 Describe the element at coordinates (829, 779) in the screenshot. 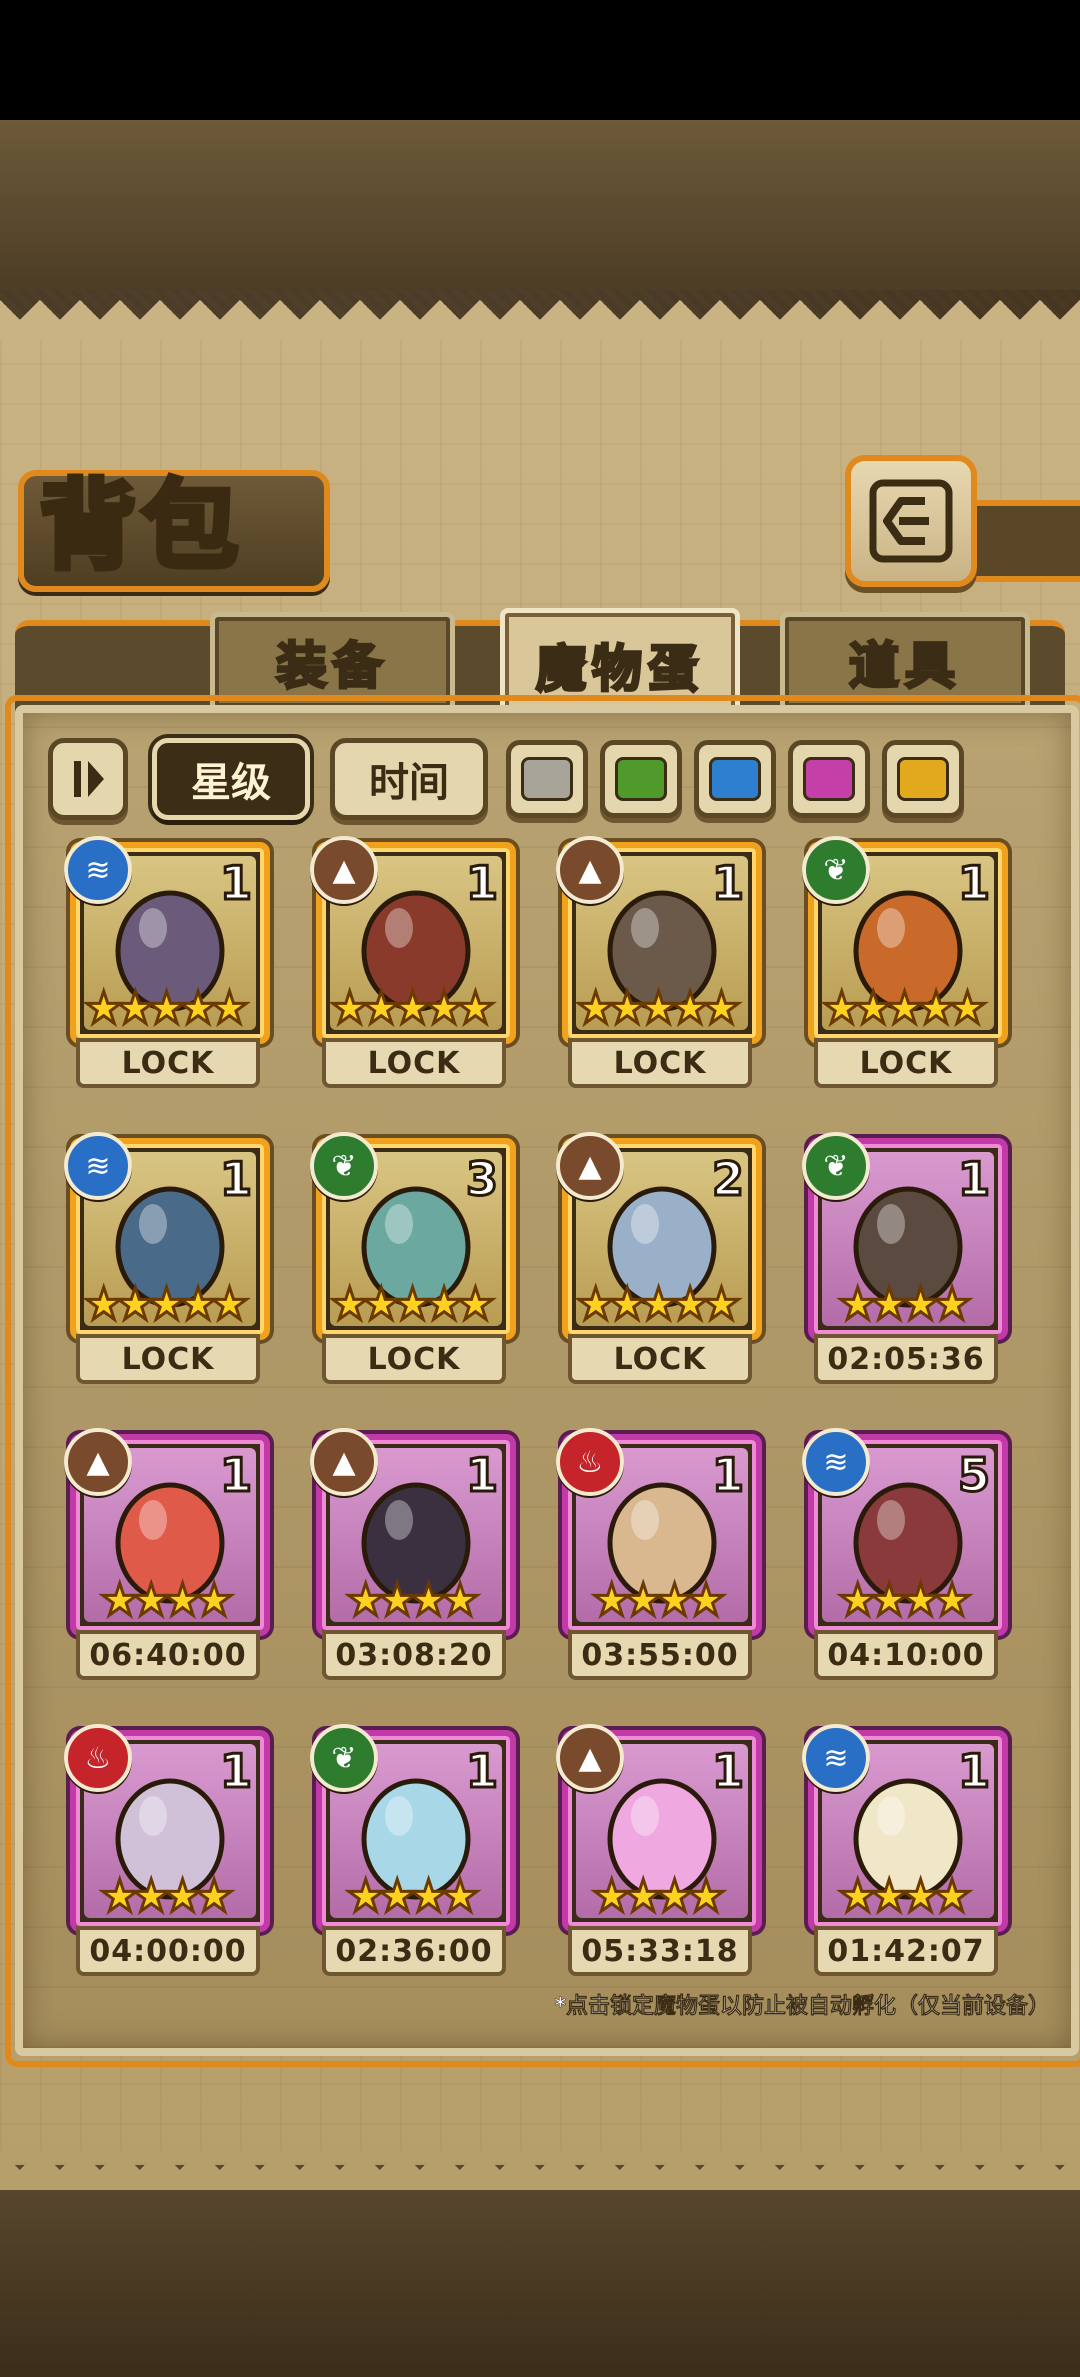

I see `filter-pink-button` at that location.